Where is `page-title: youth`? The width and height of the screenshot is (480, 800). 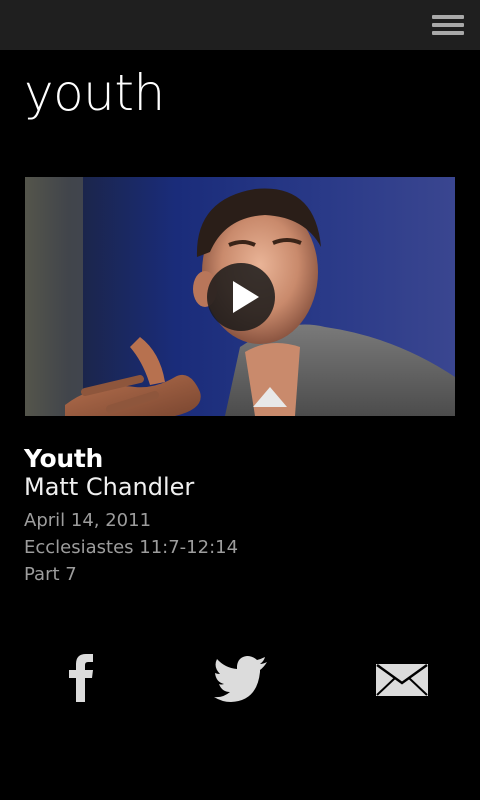 page-title: youth is located at coordinates (94, 93).